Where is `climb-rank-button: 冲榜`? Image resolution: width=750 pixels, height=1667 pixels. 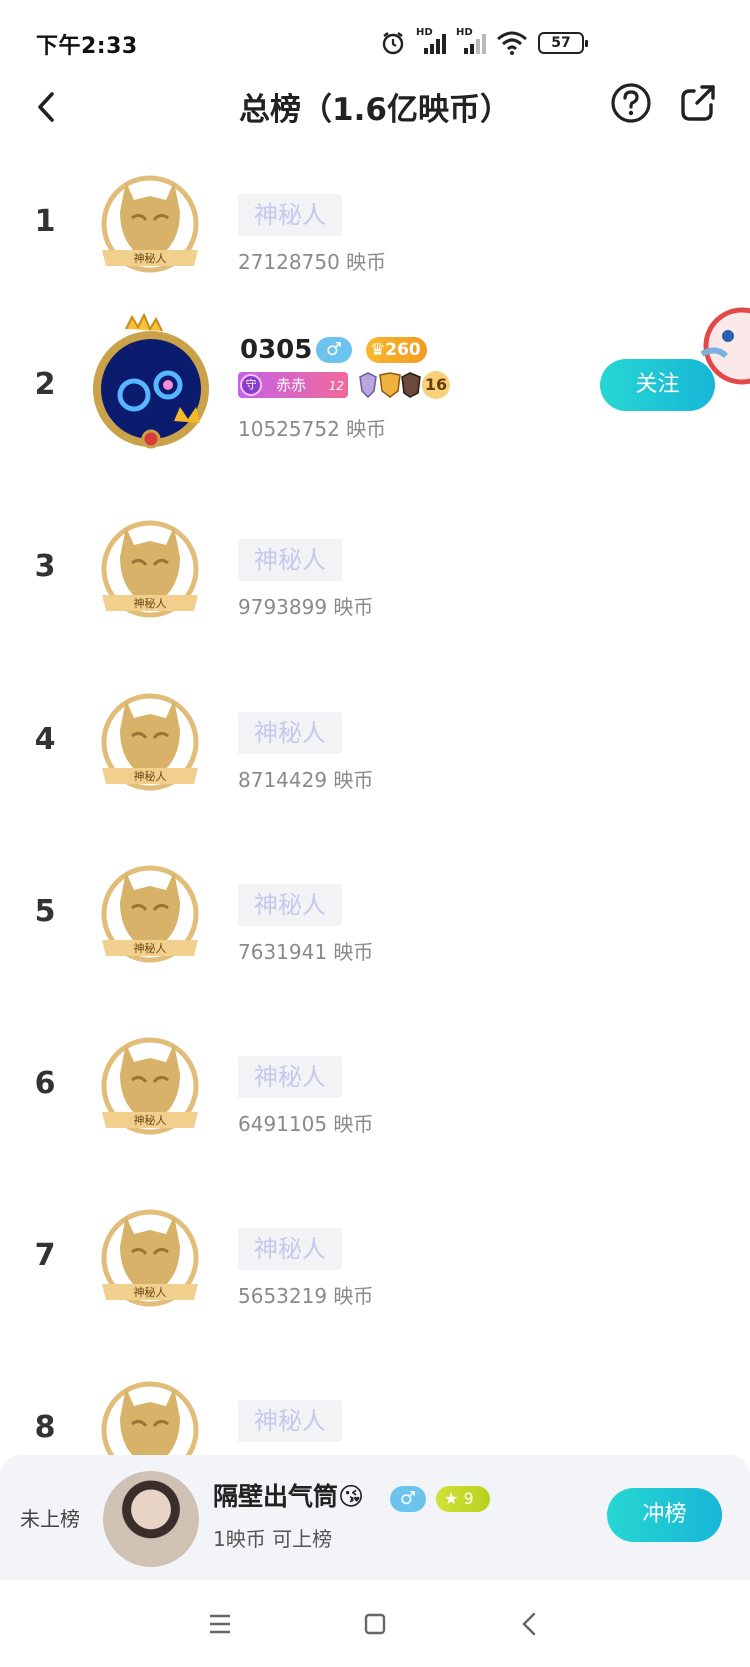
climb-rank-button: 冲榜 is located at coordinates (664, 1515).